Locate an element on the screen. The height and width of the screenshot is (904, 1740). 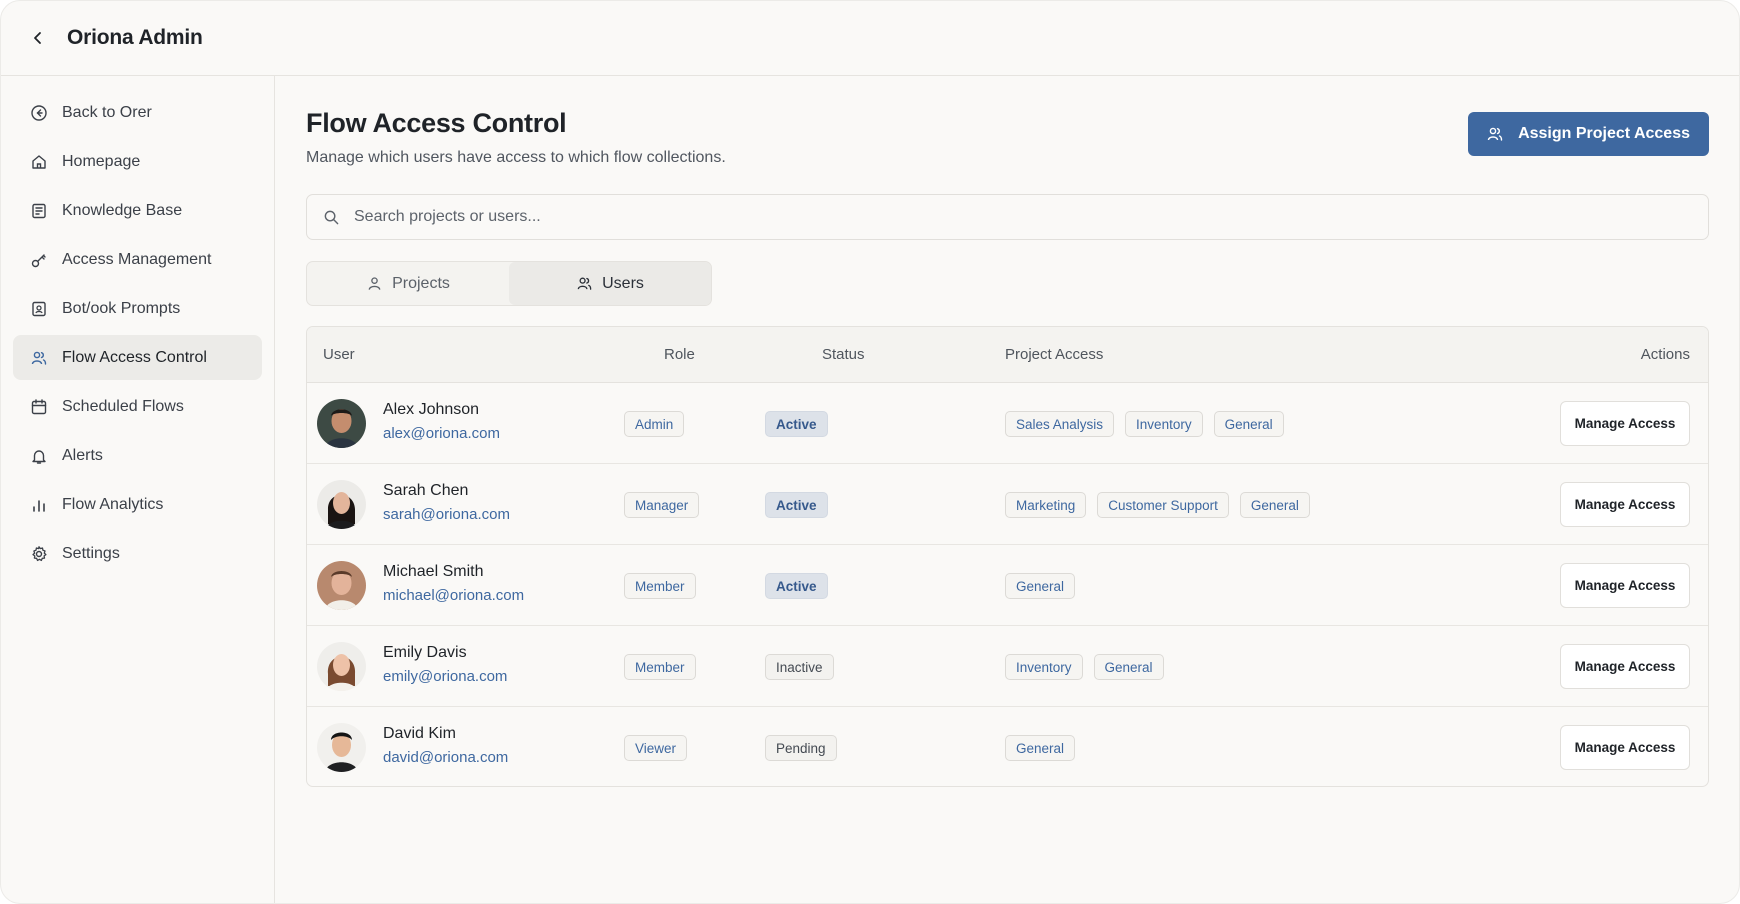
sidebar-item-alerts: Alerts is located at coordinates (137, 455).